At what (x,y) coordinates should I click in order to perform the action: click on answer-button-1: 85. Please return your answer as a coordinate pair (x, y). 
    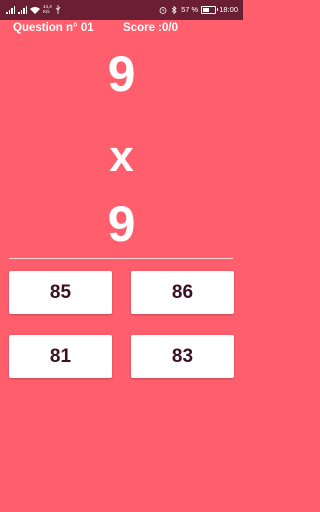
    Looking at the image, I should click on (60, 292).